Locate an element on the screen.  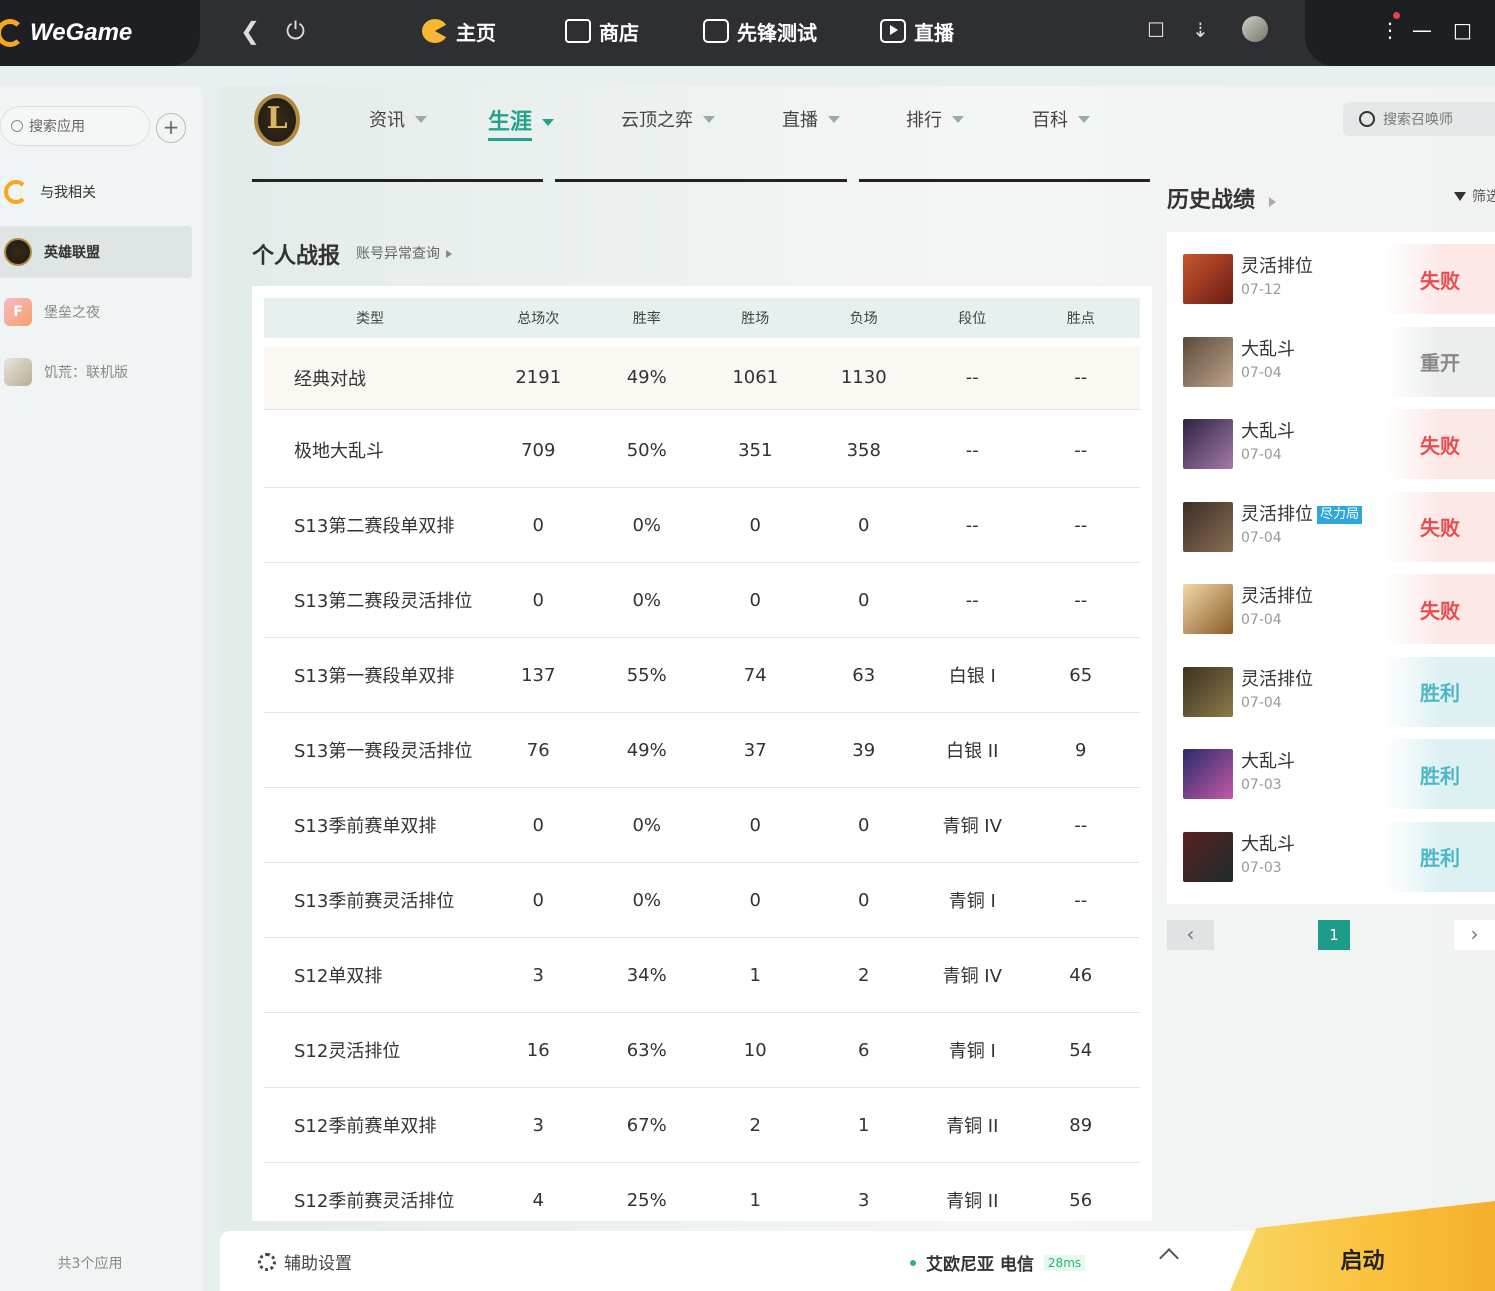
champion-avatar is located at coordinates (1208, 691).